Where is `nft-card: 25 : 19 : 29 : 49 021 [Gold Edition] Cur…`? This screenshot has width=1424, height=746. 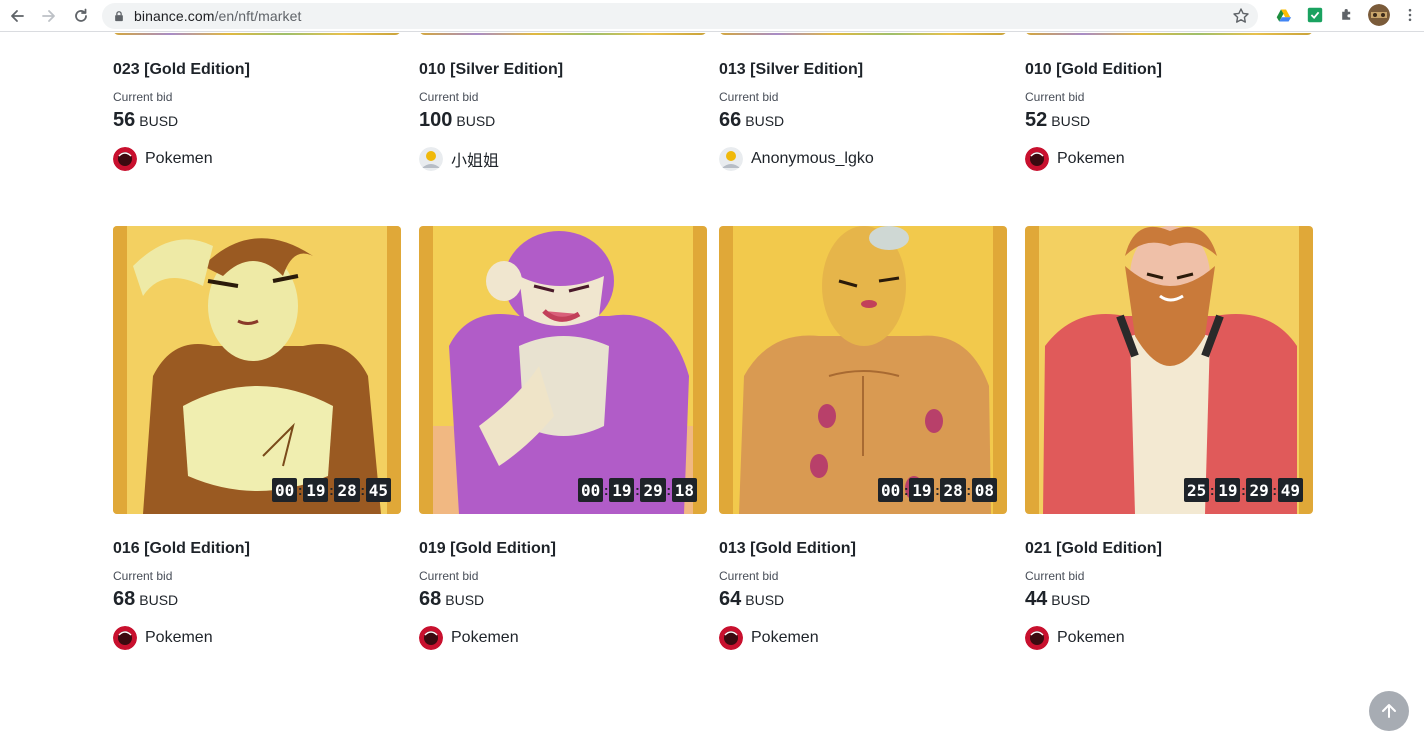
nft-card: 25 : 19 : 29 : 49 021 [Gold Edition] Cur… is located at coordinates (1169, 438).